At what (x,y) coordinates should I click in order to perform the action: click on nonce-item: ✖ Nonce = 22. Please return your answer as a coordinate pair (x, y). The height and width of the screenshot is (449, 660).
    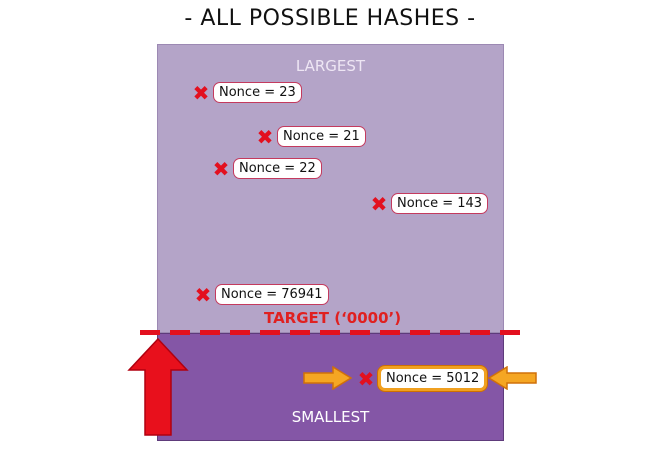
    Looking at the image, I should click on (266, 168).